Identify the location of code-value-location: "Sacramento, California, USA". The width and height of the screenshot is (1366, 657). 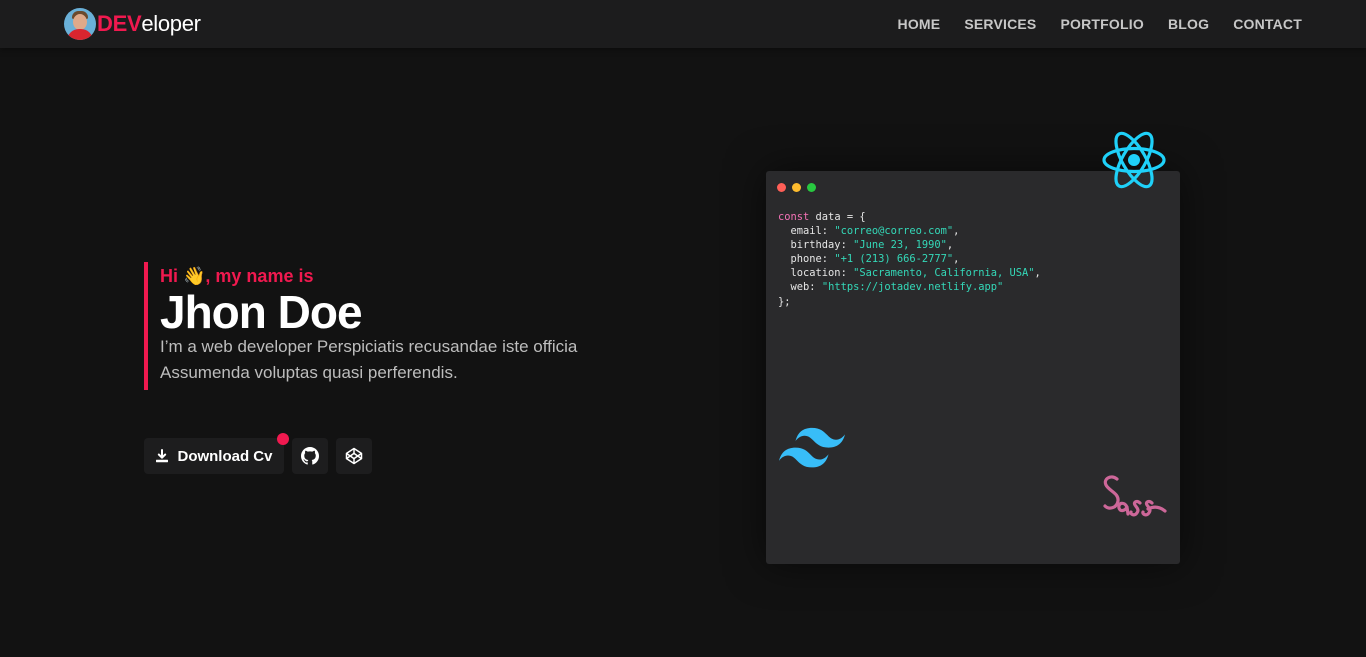
(944, 273).